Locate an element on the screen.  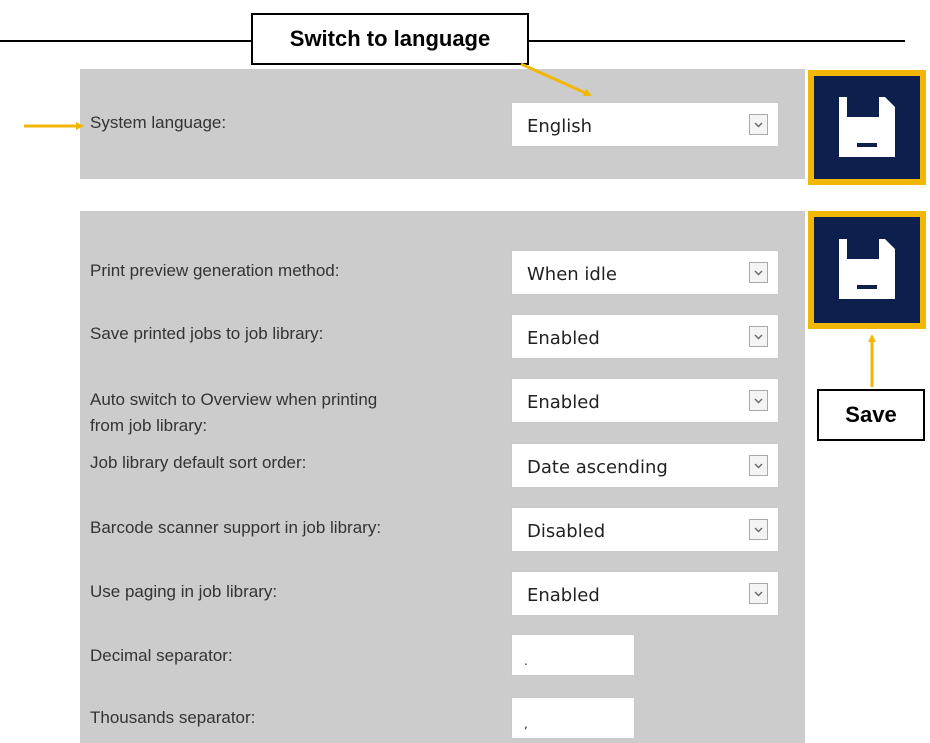
barcode-support-select: Disabled is located at coordinates (645, 529).